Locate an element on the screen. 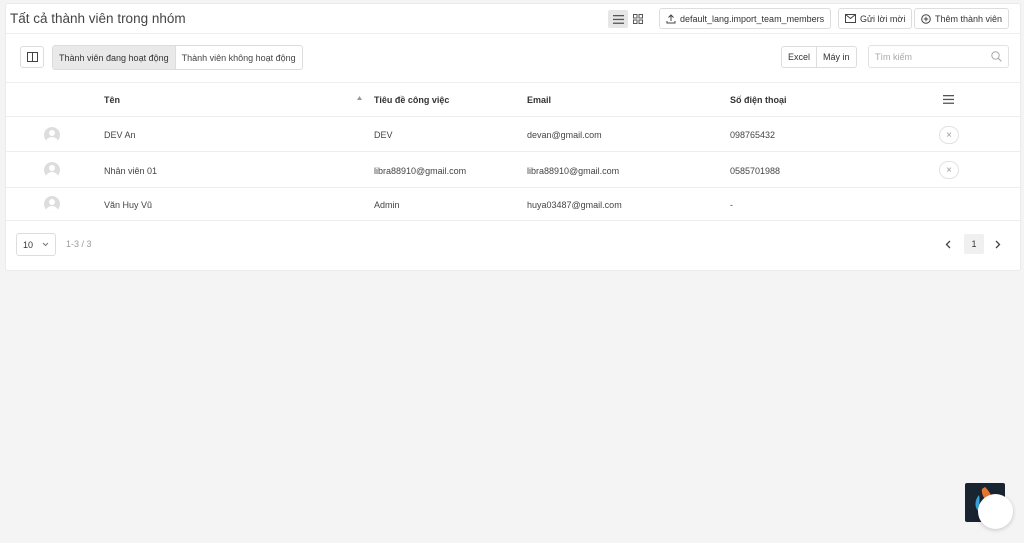  send-invite-label: Gửi lời mời is located at coordinates (883, 18).